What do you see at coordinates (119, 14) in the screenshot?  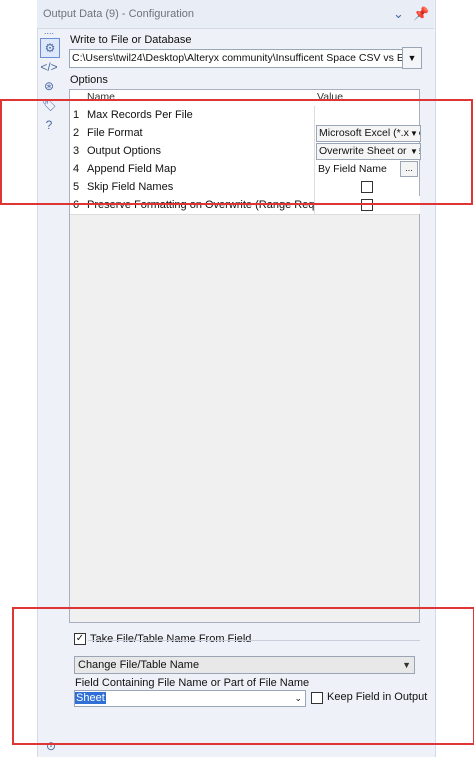 I see `window-title: Output Data (9) - Configuration` at bounding box center [119, 14].